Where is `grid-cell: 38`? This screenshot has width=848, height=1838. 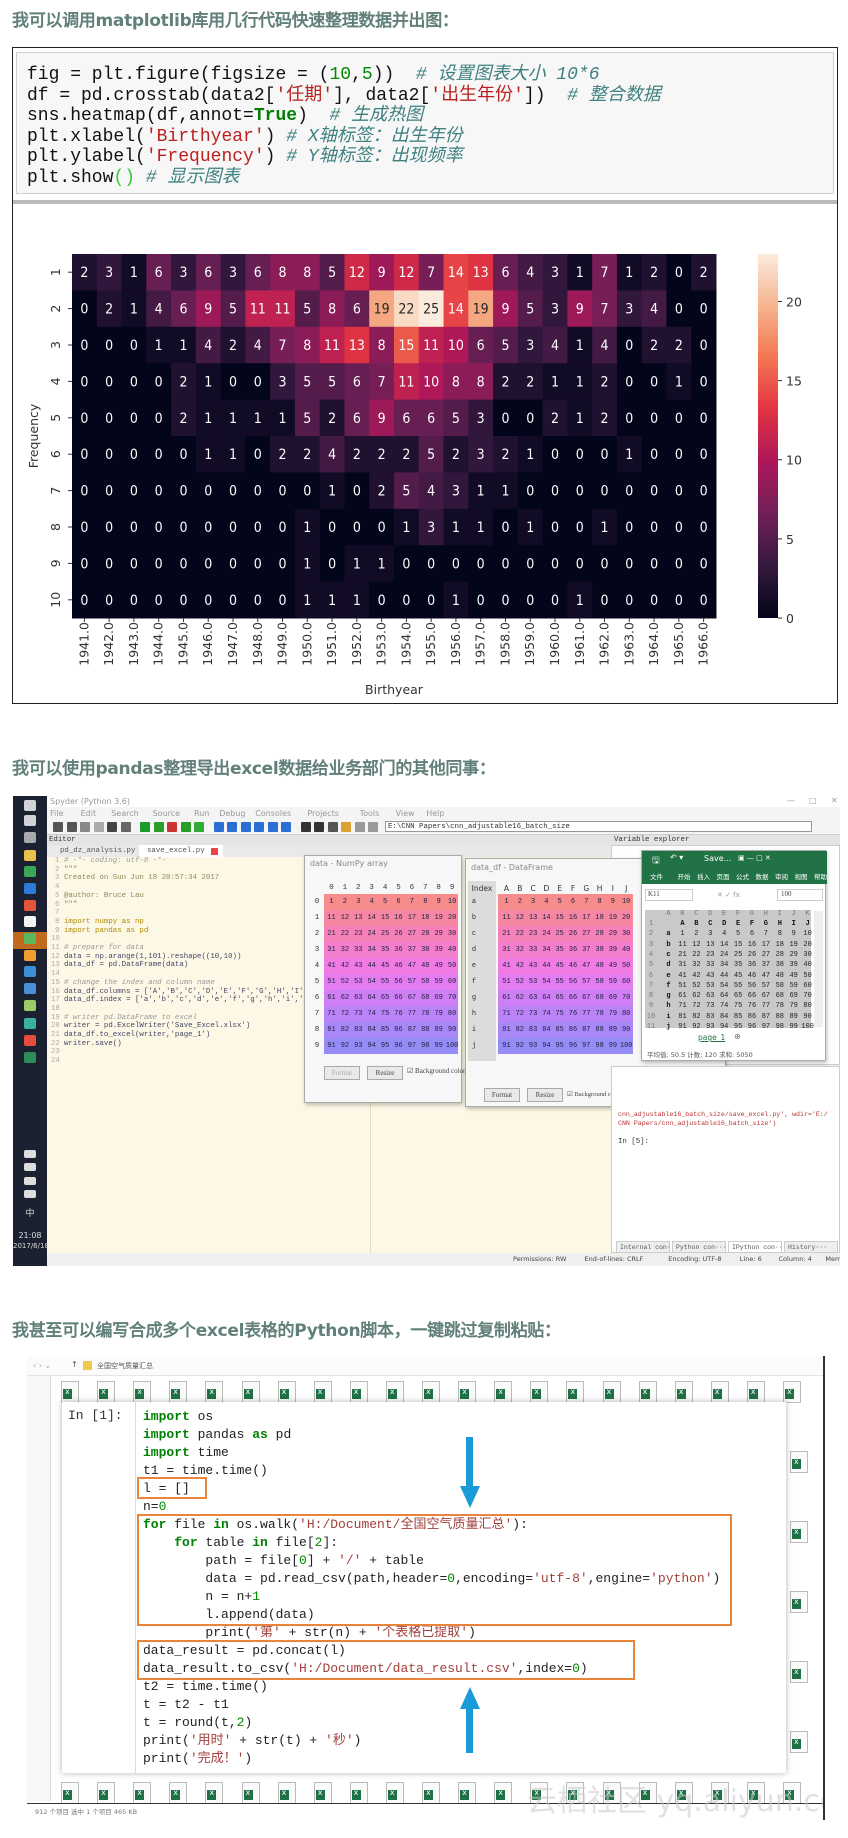
grid-cell: 38 is located at coordinates (425, 950).